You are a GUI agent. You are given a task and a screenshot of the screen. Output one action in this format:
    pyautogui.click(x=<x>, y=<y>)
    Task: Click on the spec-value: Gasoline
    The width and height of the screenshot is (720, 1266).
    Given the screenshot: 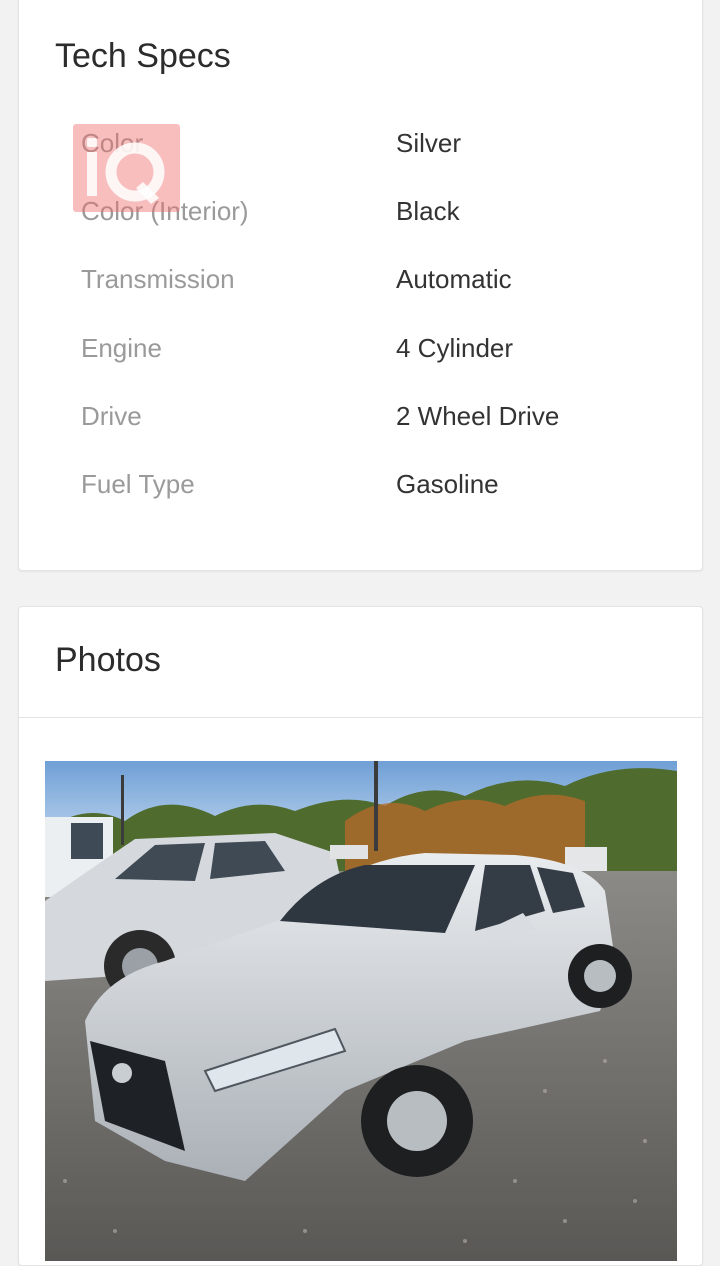 What is the action you would take?
    pyautogui.click(x=447, y=484)
    